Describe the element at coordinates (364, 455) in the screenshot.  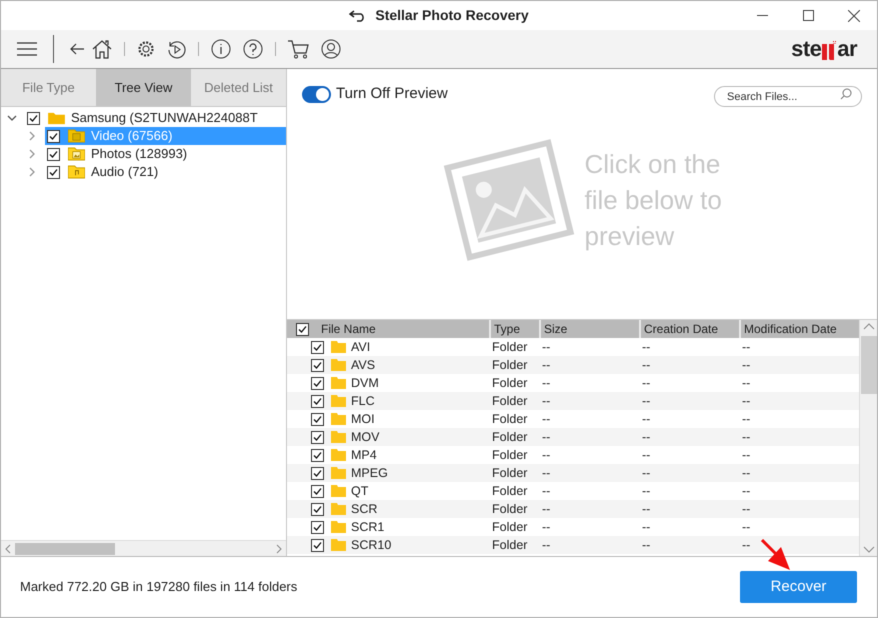
I see `table-cell-text: MP4` at that location.